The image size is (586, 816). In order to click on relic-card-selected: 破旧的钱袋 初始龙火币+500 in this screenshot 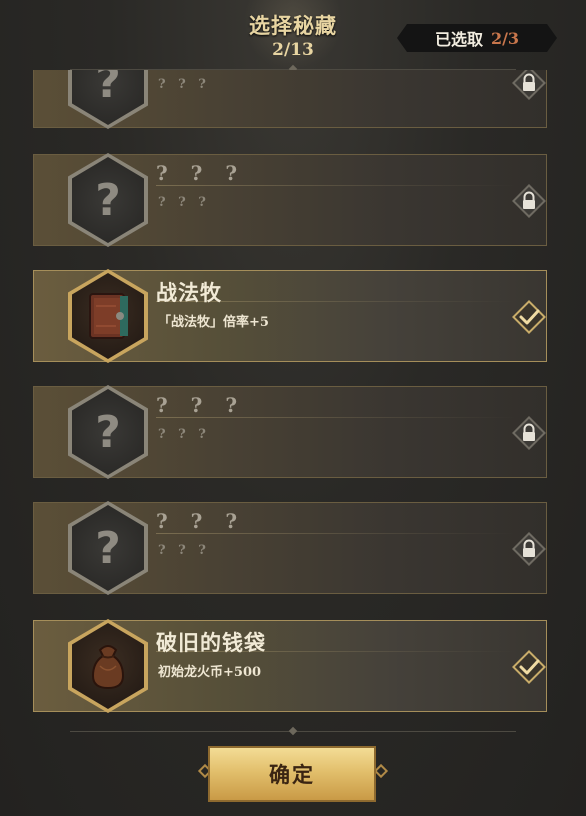, I will do `click(290, 666)`.